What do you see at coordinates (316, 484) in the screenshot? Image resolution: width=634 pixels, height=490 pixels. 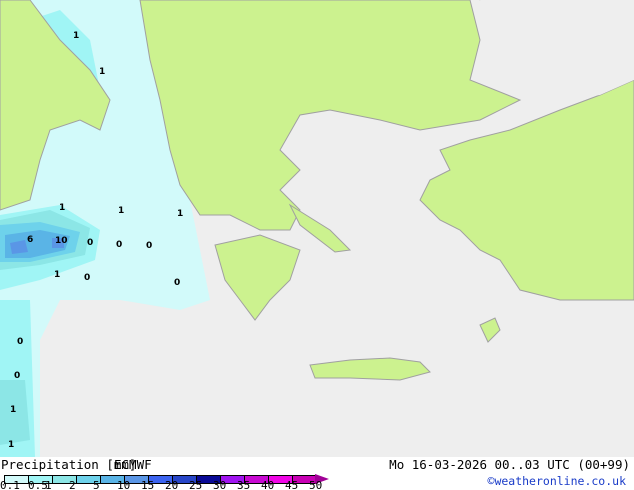 I see `scale-tick-label: 50` at bounding box center [316, 484].